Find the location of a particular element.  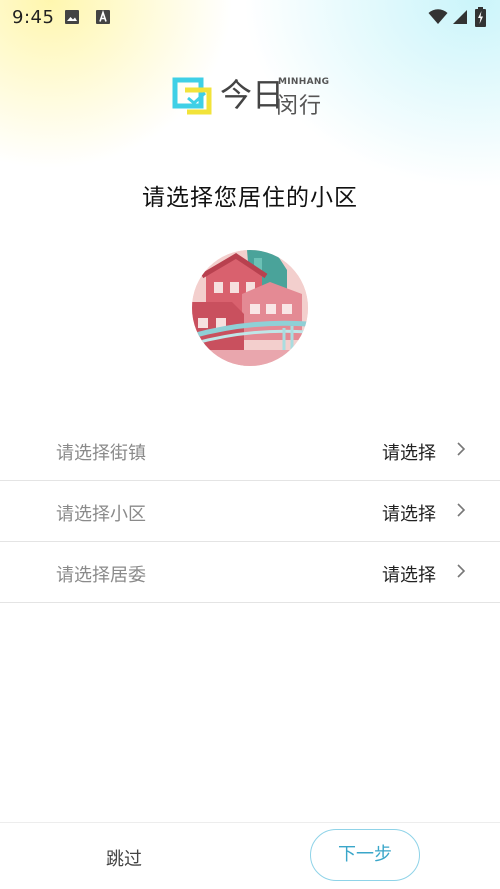

wifi-icon is located at coordinates (438, 19).